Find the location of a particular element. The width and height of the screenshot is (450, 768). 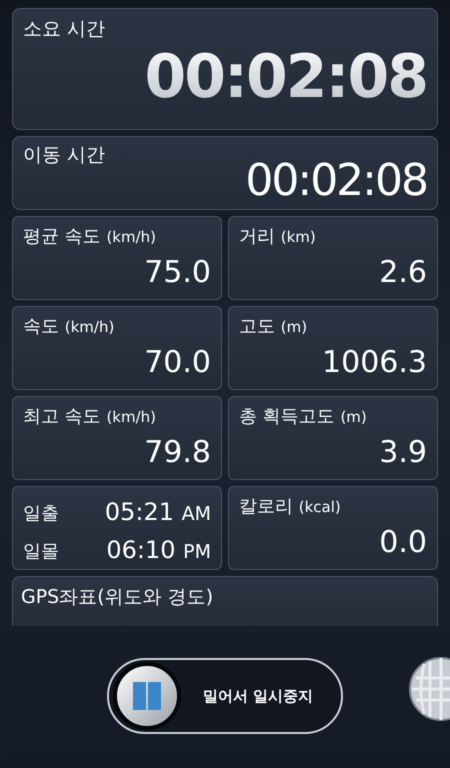

stat-value: 75.0 is located at coordinates (177, 273).